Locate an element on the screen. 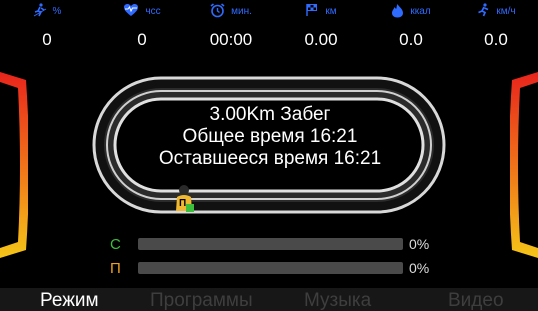 This screenshot has width=538, height=311. progress-letter: П is located at coordinates (115, 268).